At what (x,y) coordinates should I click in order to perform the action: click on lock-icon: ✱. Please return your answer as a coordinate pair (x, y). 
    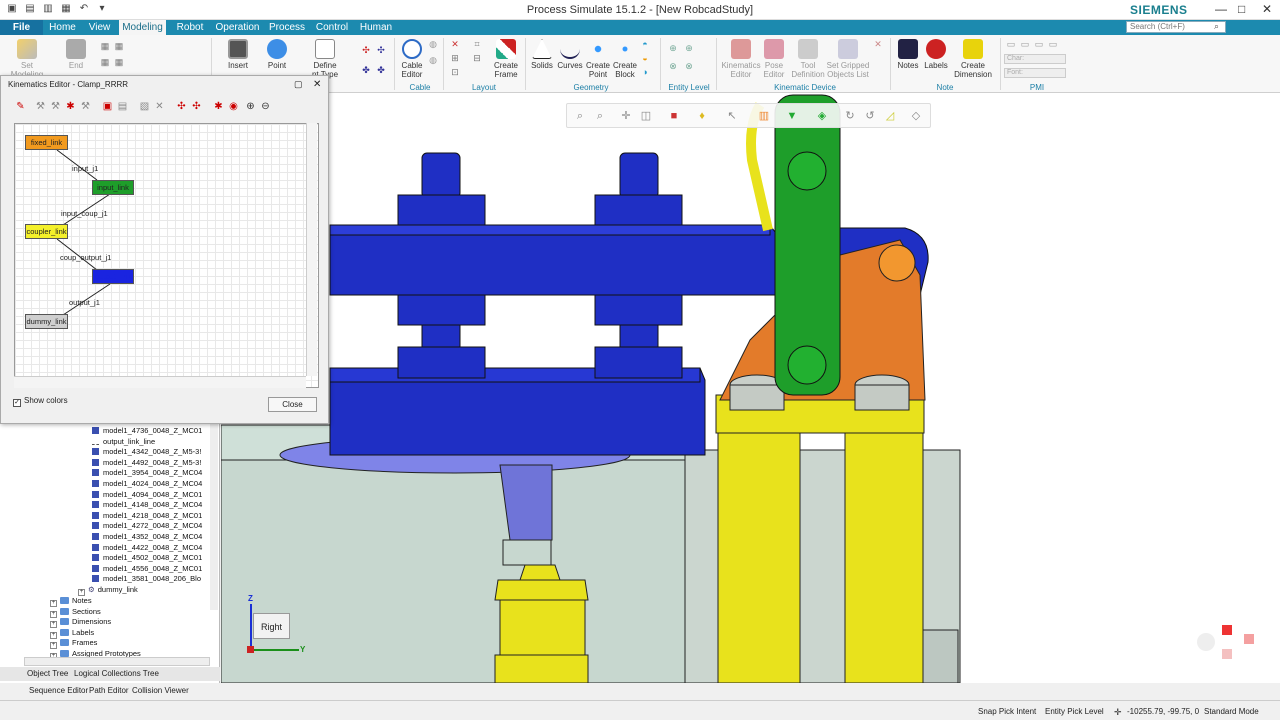
    Looking at the image, I should click on (218, 106).